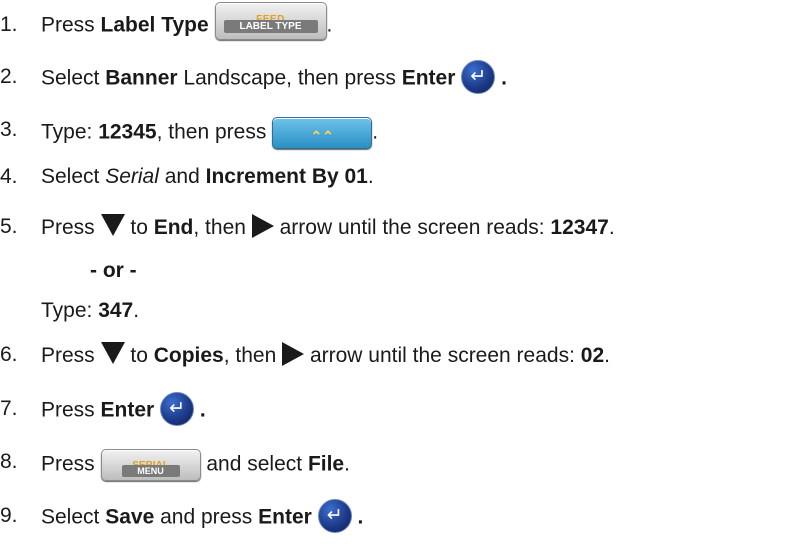 This screenshot has width=793, height=556. What do you see at coordinates (9, 76) in the screenshot?
I see `step-number: 2.` at bounding box center [9, 76].